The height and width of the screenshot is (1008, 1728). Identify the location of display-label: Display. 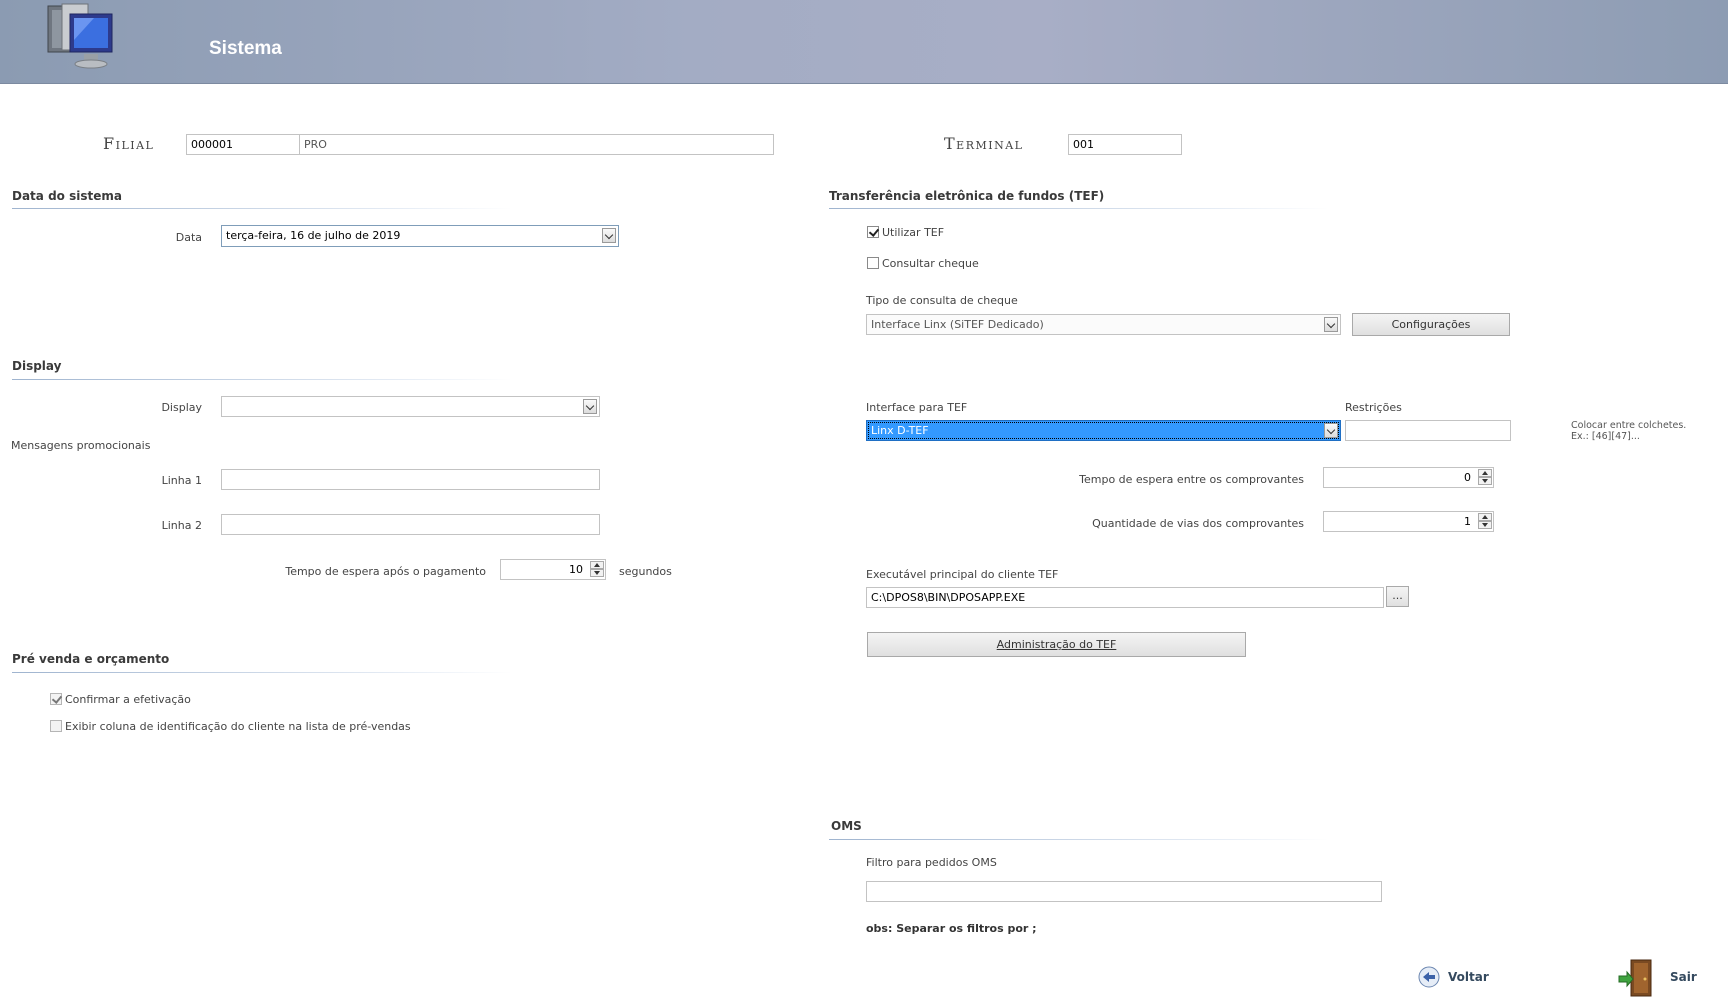
(181, 407).